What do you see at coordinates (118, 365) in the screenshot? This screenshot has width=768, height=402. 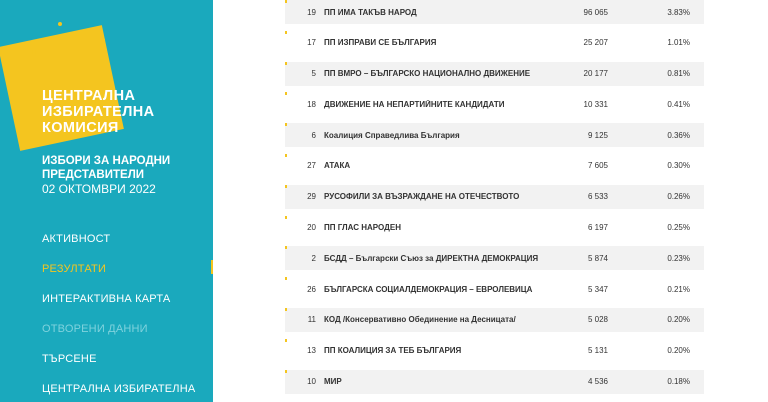 I see `nav-item-search: ТЪРСЕНЕ` at bounding box center [118, 365].